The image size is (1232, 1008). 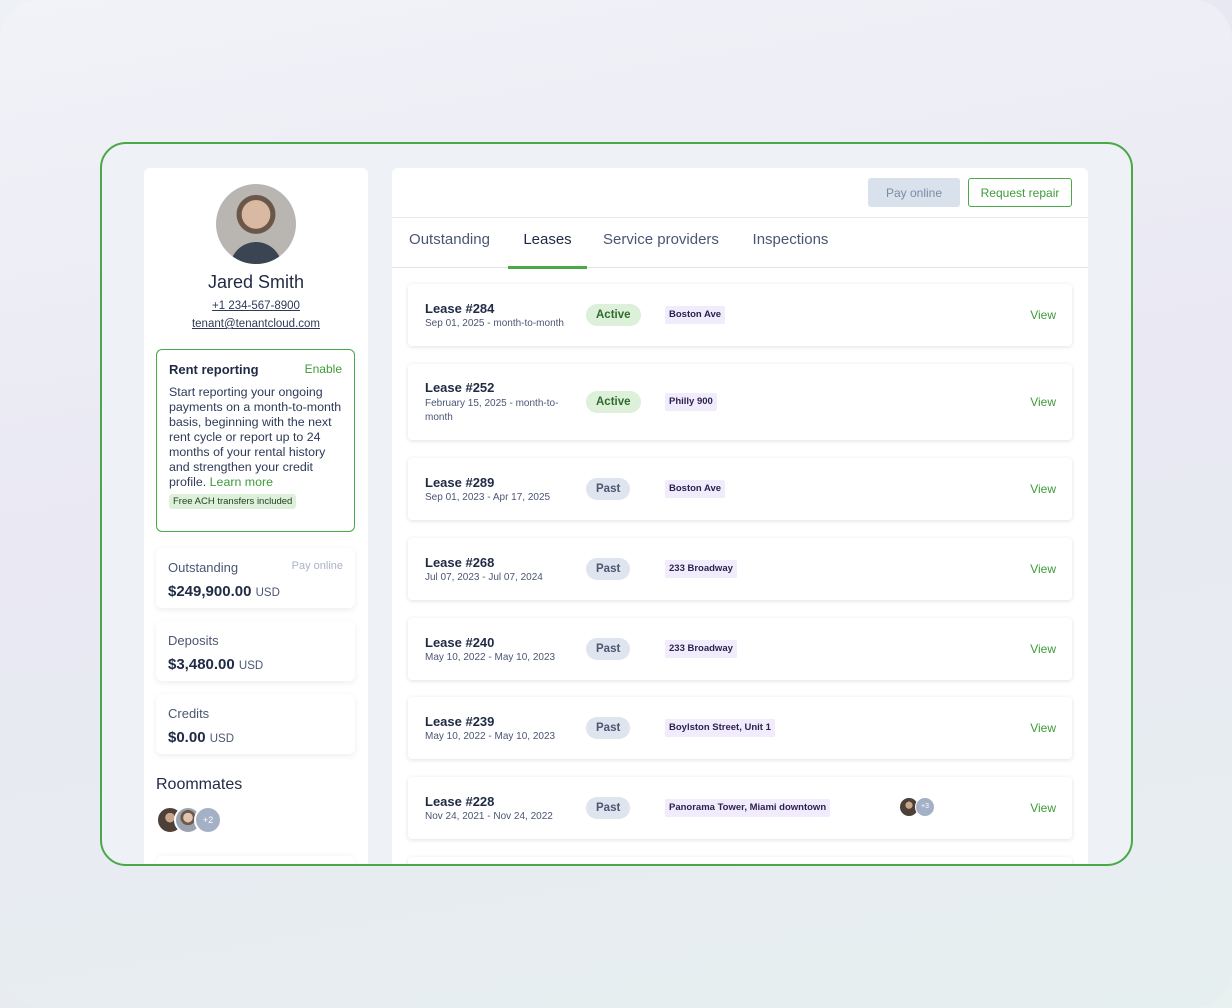 I want to click on deposits-value: $3,480.00 USD, so click(x=255, y=664).